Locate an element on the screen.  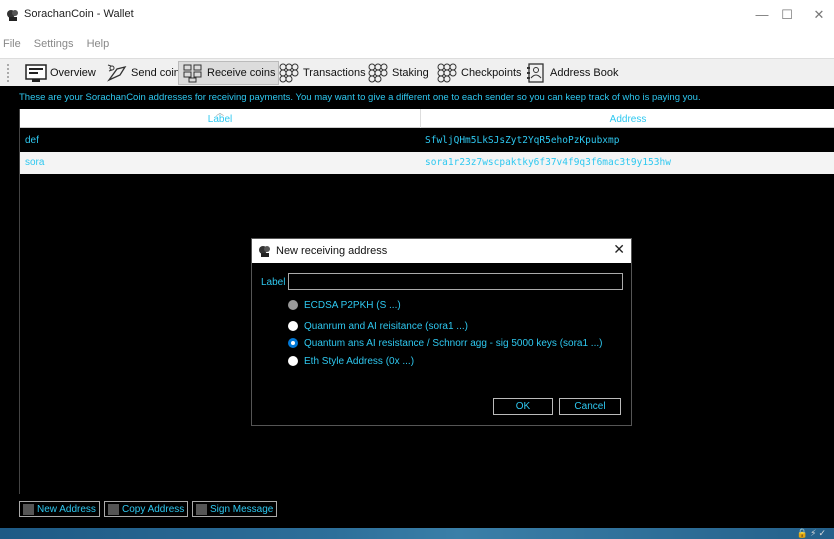
table-row: def SfwljQHm5LkSJsZyt2YqR5ehoPzKpubxmp is located at coordinates (427, 141).